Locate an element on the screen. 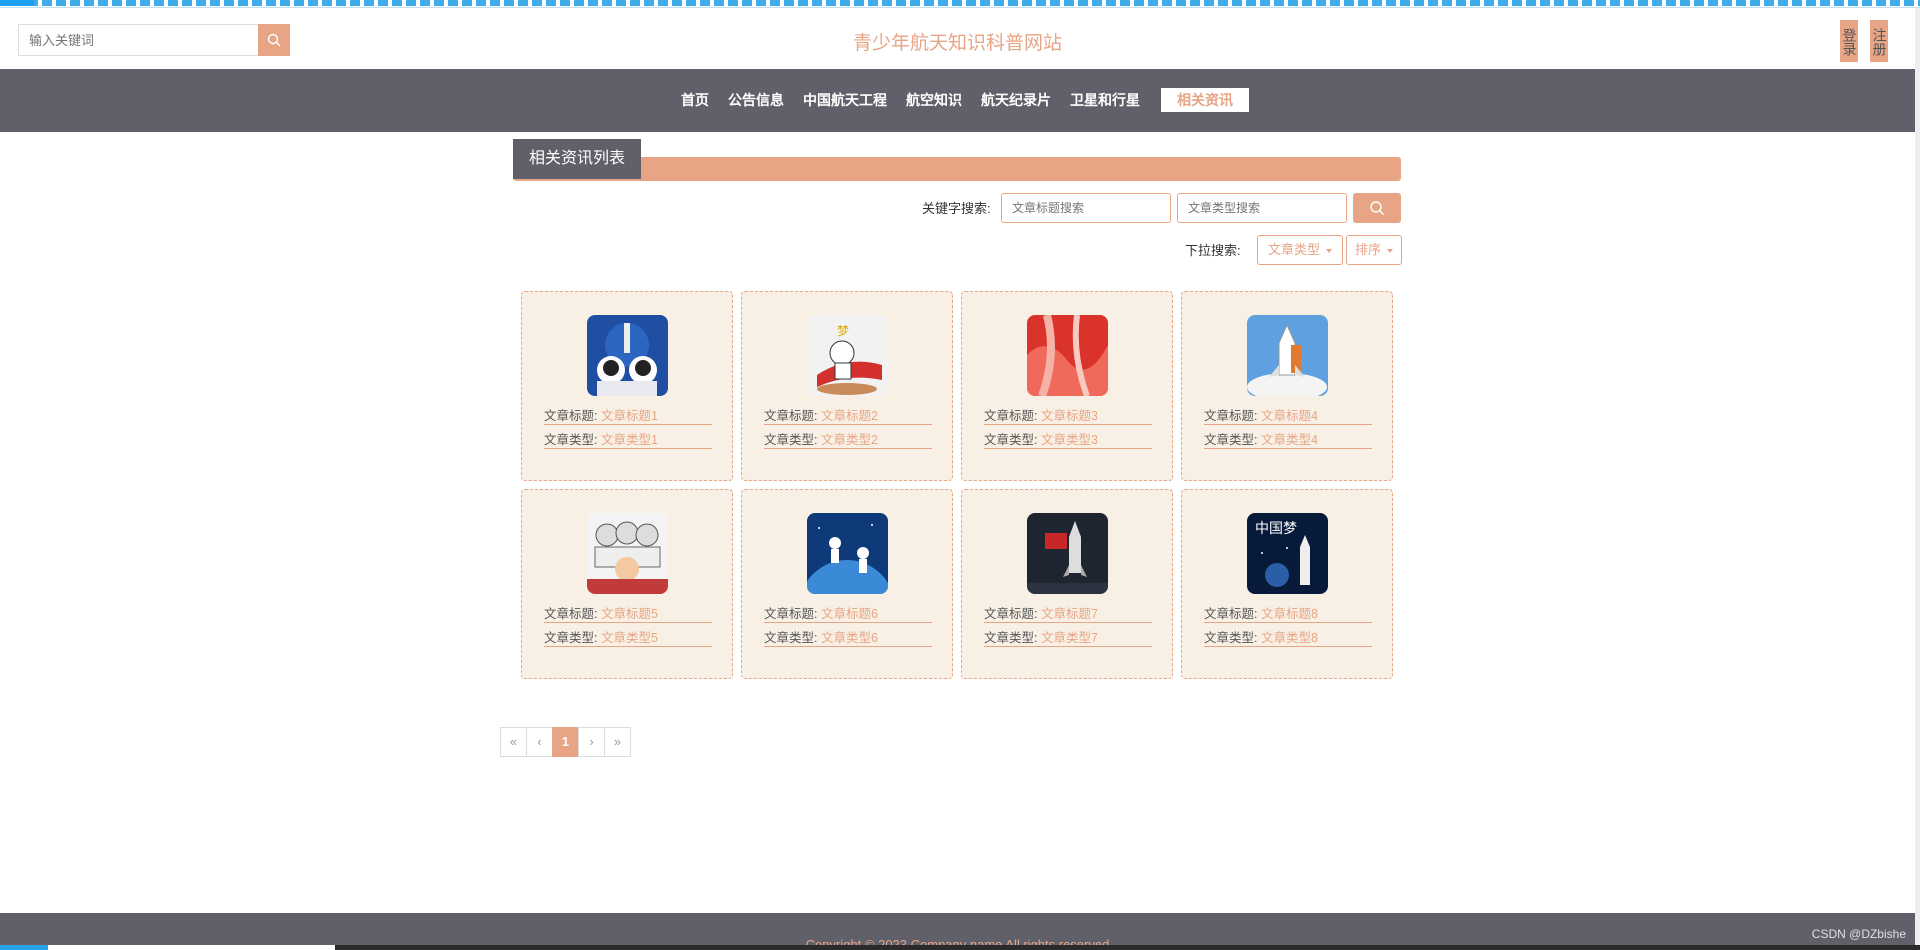  next-page-button: › is located at coordinates (591, 742).